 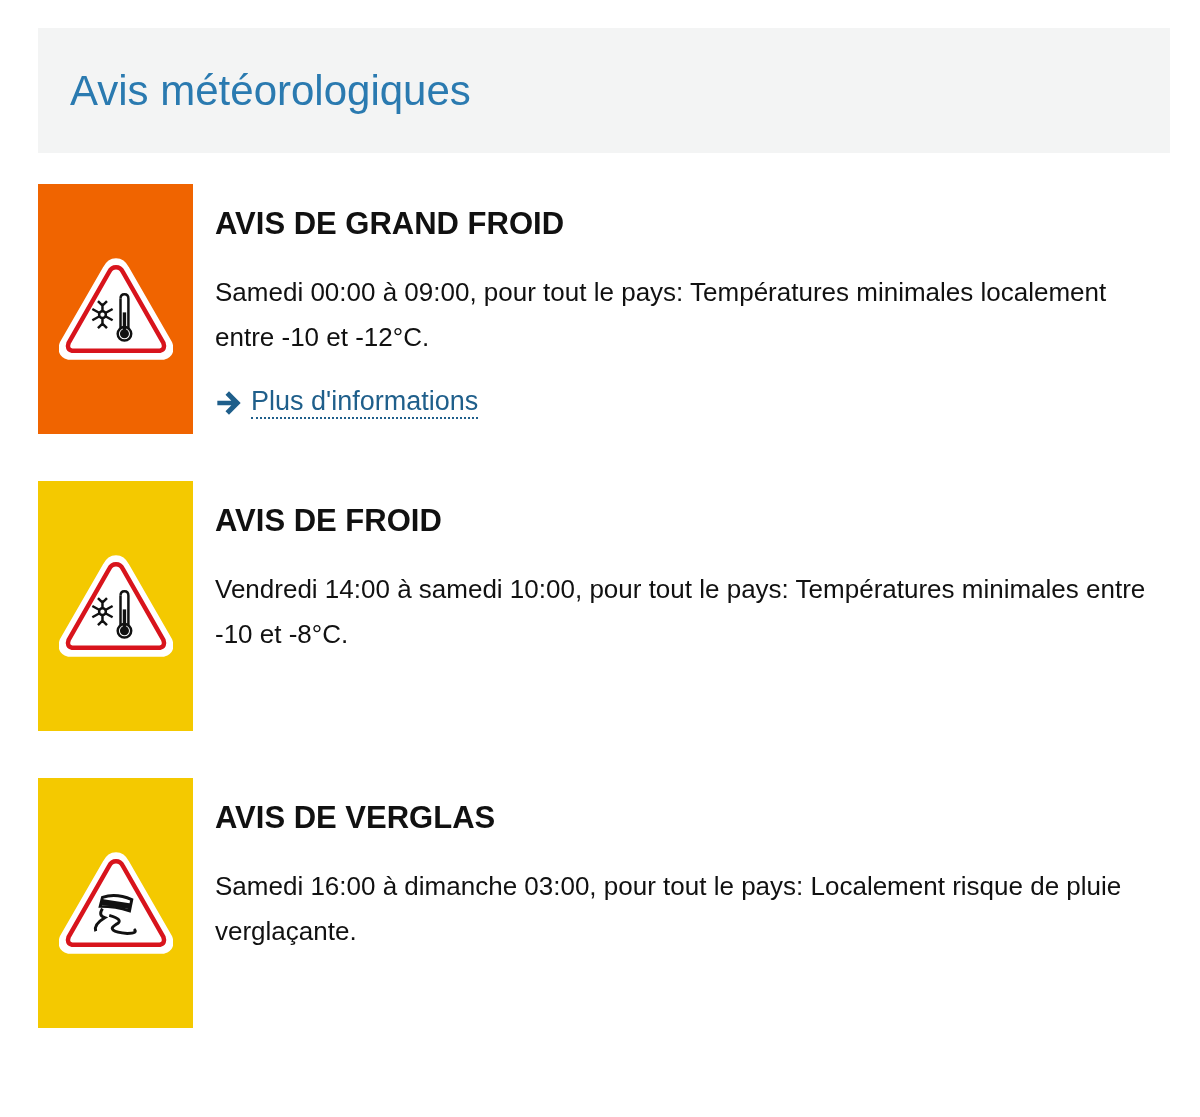 I want to click on more-info-link: Plus d'informations, so click(x=365, y=402).